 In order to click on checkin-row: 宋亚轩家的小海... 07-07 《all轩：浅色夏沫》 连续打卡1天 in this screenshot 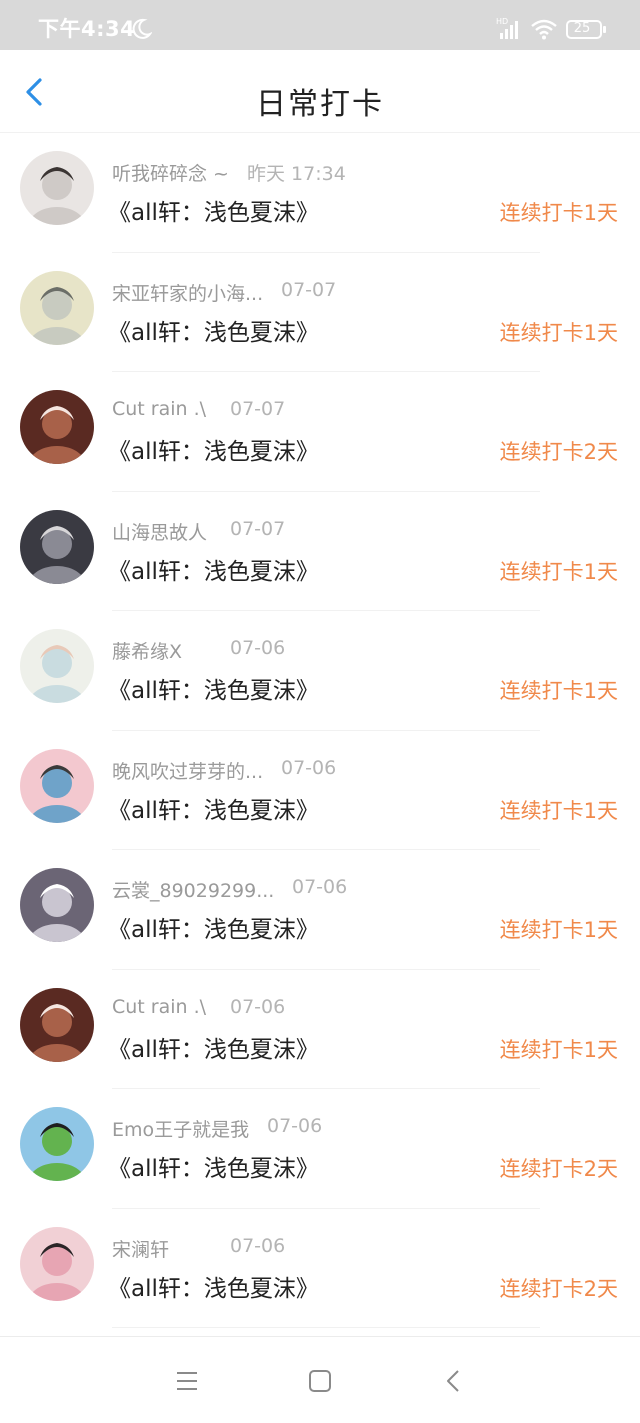, I will do `click(320, 313)`.